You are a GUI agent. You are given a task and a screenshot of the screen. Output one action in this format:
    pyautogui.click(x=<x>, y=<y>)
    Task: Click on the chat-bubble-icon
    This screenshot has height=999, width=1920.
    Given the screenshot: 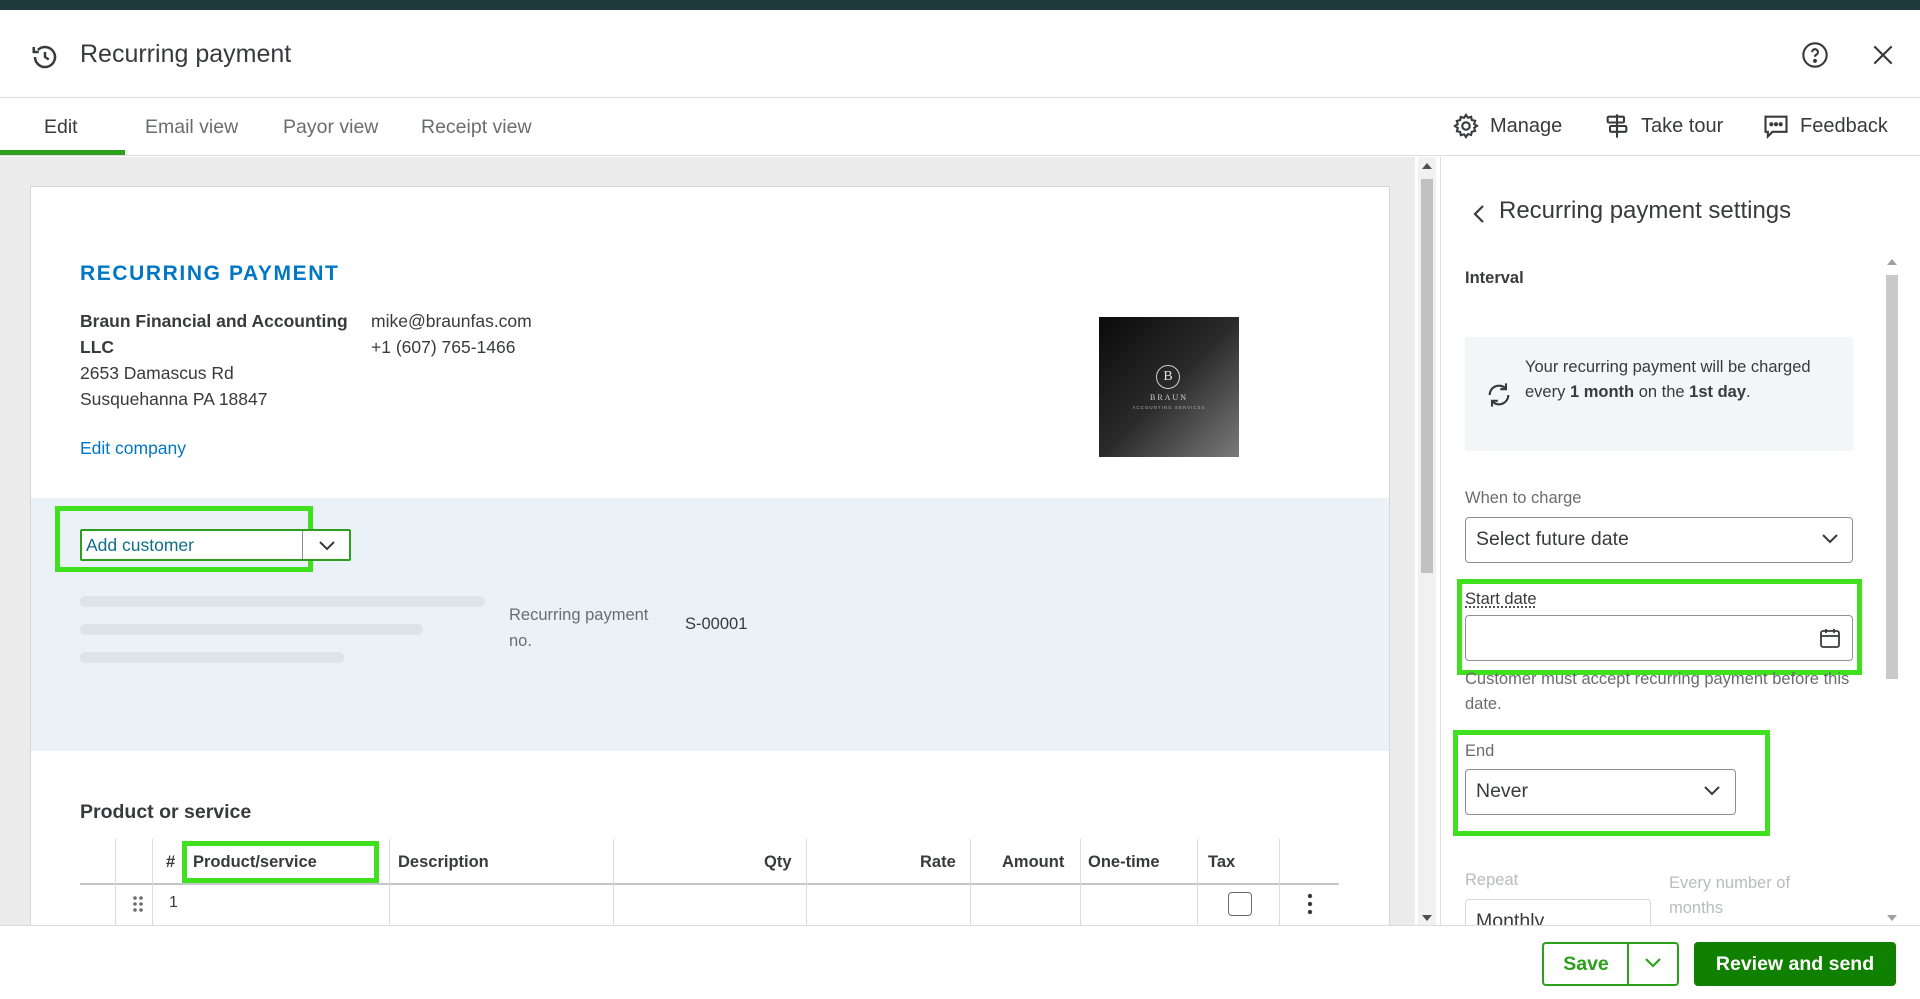 What is the action you would take?
    pyautogui.click(x=1776, y=127)
    